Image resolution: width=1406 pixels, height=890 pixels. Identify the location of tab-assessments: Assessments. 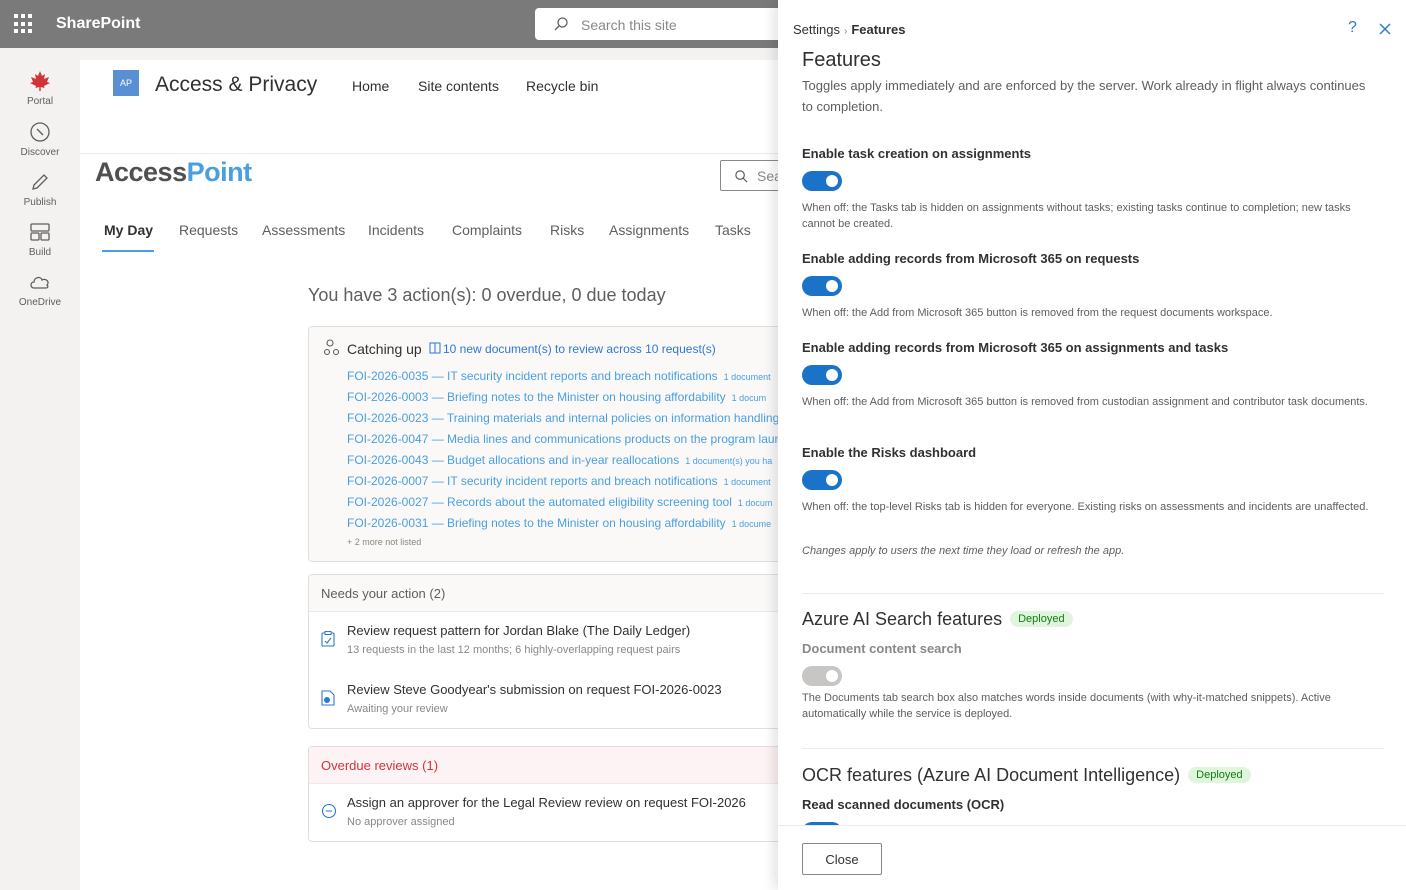
(303, 230).